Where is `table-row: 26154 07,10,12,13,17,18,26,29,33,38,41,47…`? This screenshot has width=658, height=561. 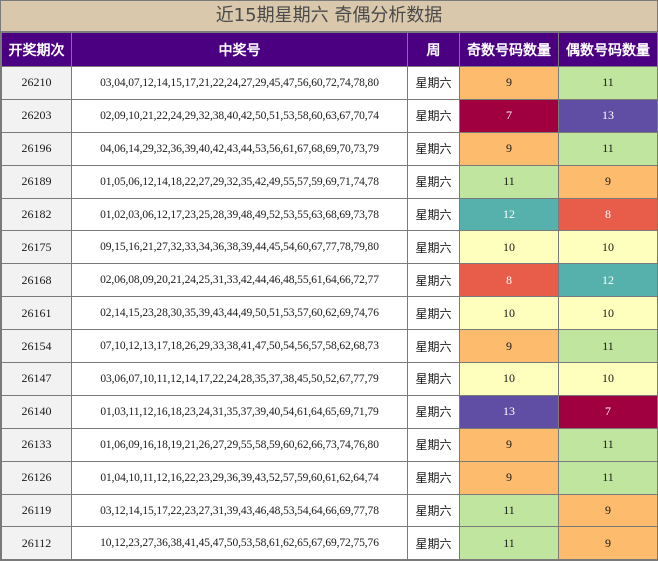 table-row: 26154 07,10,12,13,17,18,26,29,33,38,41,47… is located at coordinates (329, 346).